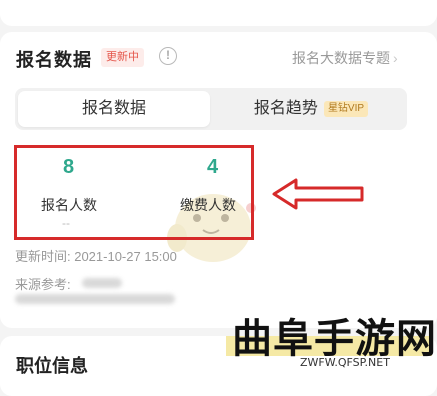 Image resolution: width=437 pixels, height=396 pixels. Describe the element at coordinates (134, 192) in the screenshot. I see `highlight-box` at that location.